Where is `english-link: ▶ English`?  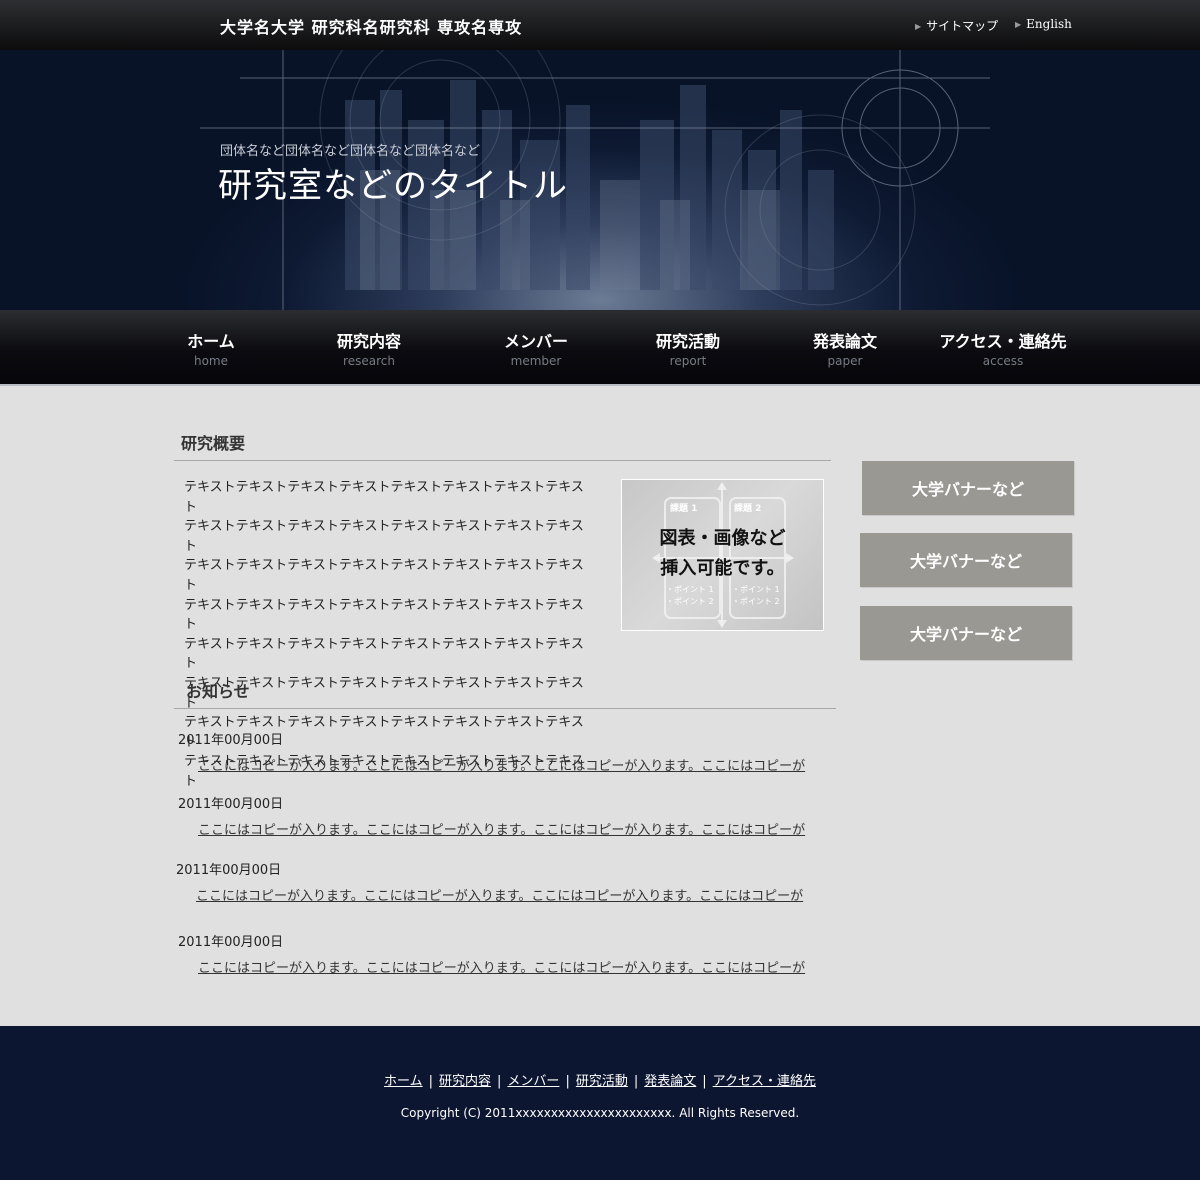
english-link: ▶ English is located at coordinates (1043, 24).